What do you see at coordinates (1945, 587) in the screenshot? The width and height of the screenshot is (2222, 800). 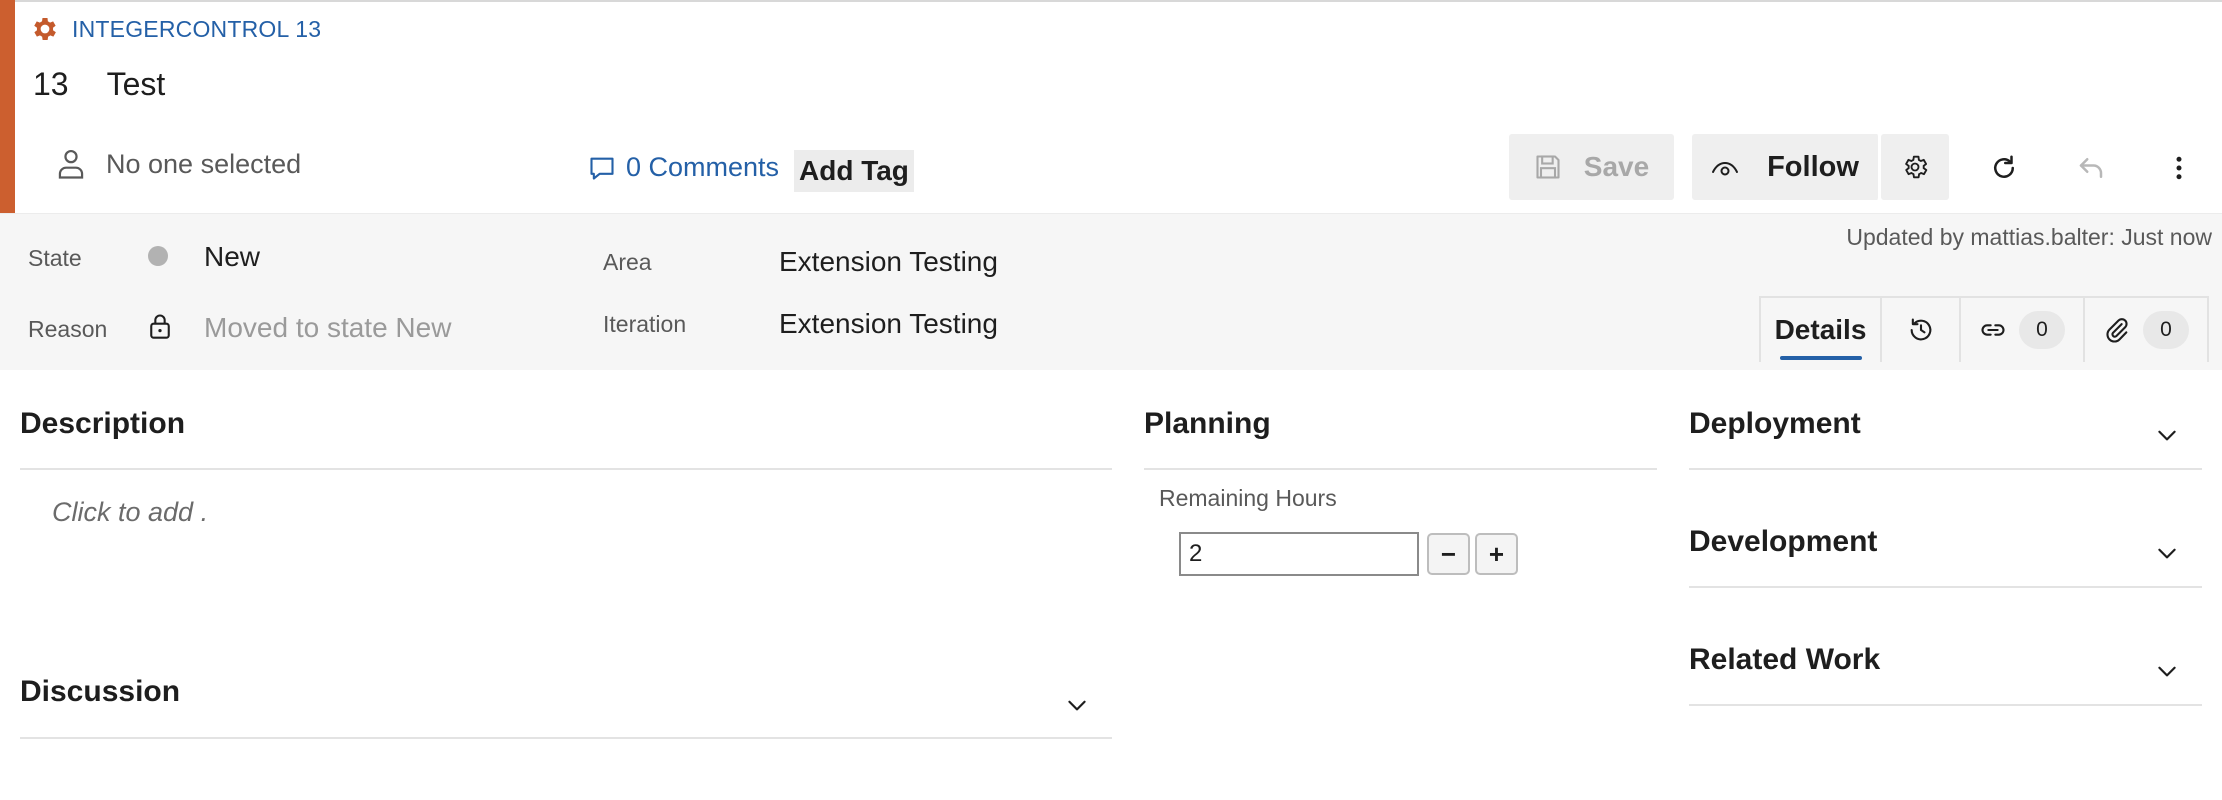 I see `development-divider` at bounding box center [1945, 587].